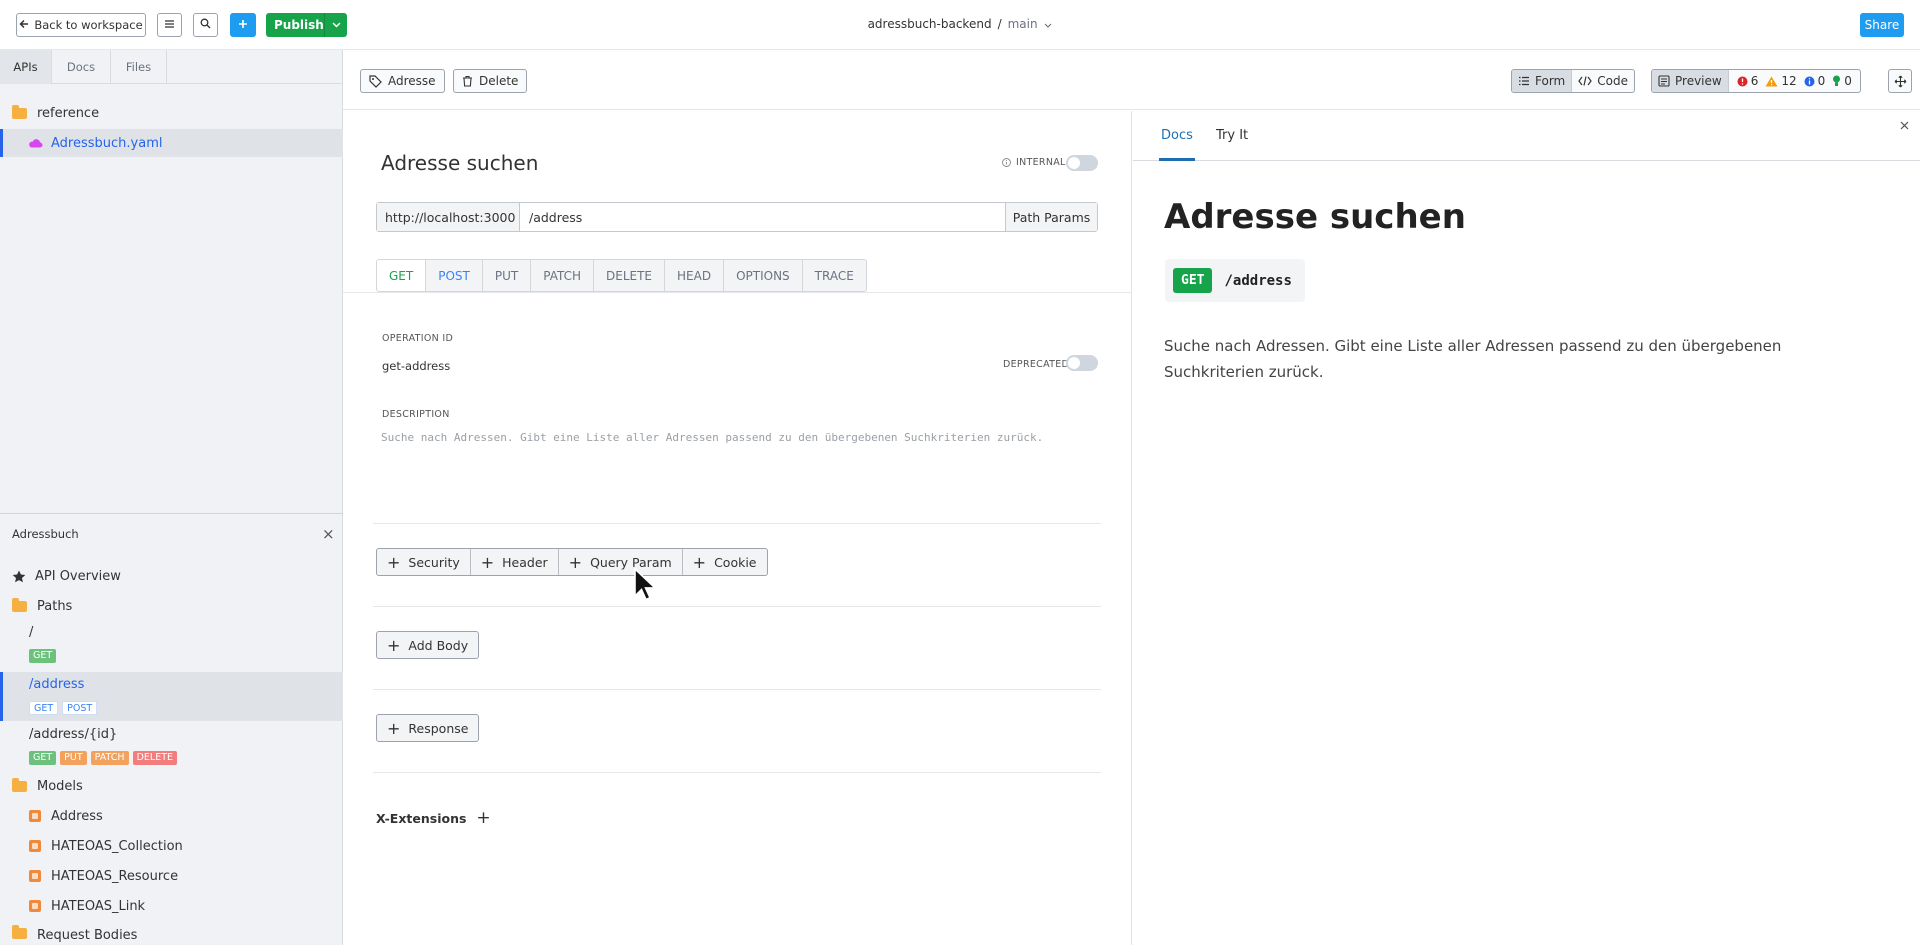 The height and width of the screenshot is (945, 1920). Describe the element at coordinates (60, 786) in the screenshot. I see `models-label: Models` at that location.